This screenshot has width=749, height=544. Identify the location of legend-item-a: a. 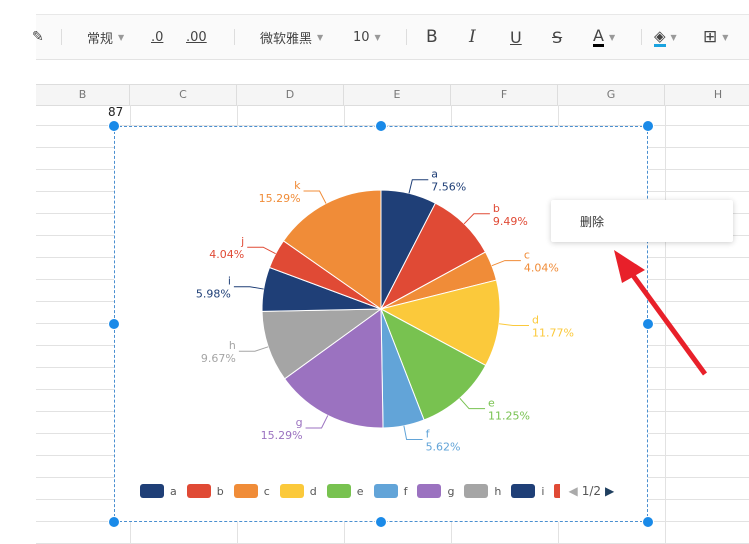
(158, 491).